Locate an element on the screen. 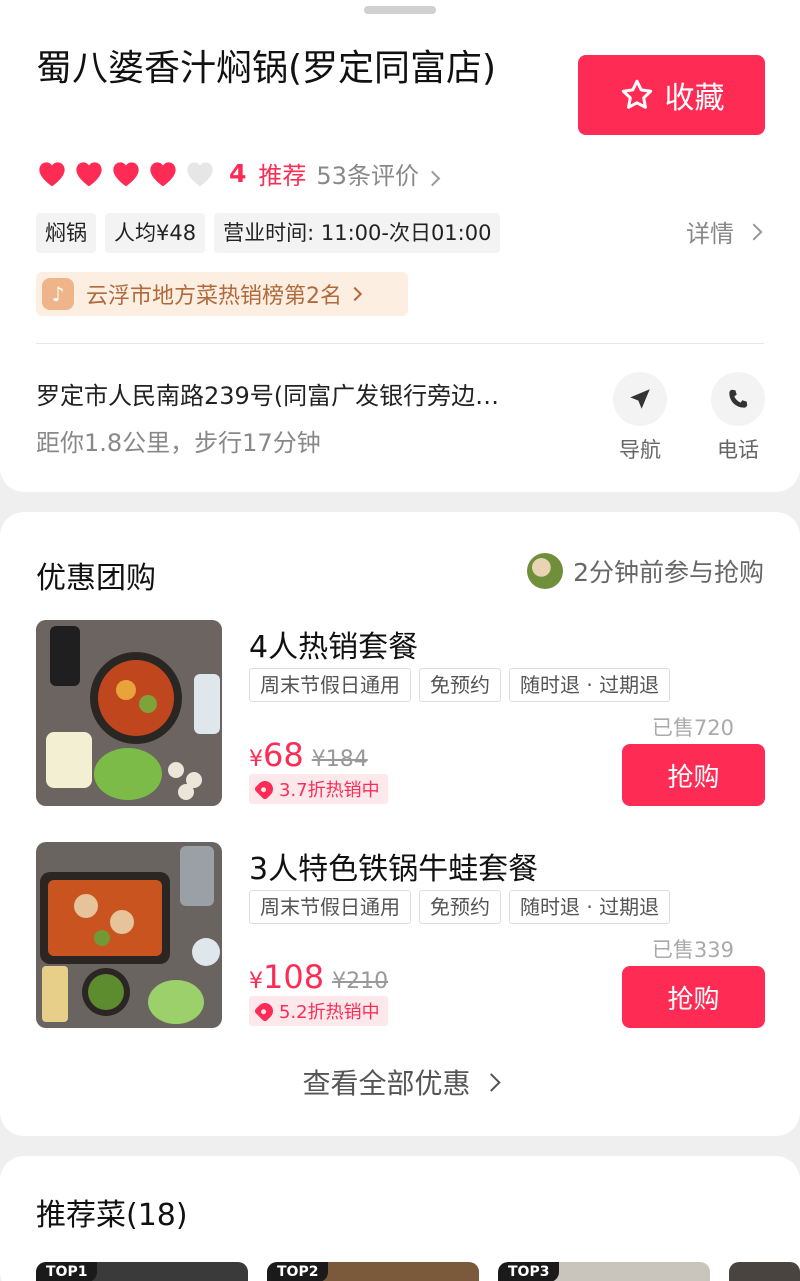 This screenshot has height=1281, width=800. shop-tags: 焖锅 人均¥48 营业时间: 11:00-次日01:00 is located at coordinates (272, 233).